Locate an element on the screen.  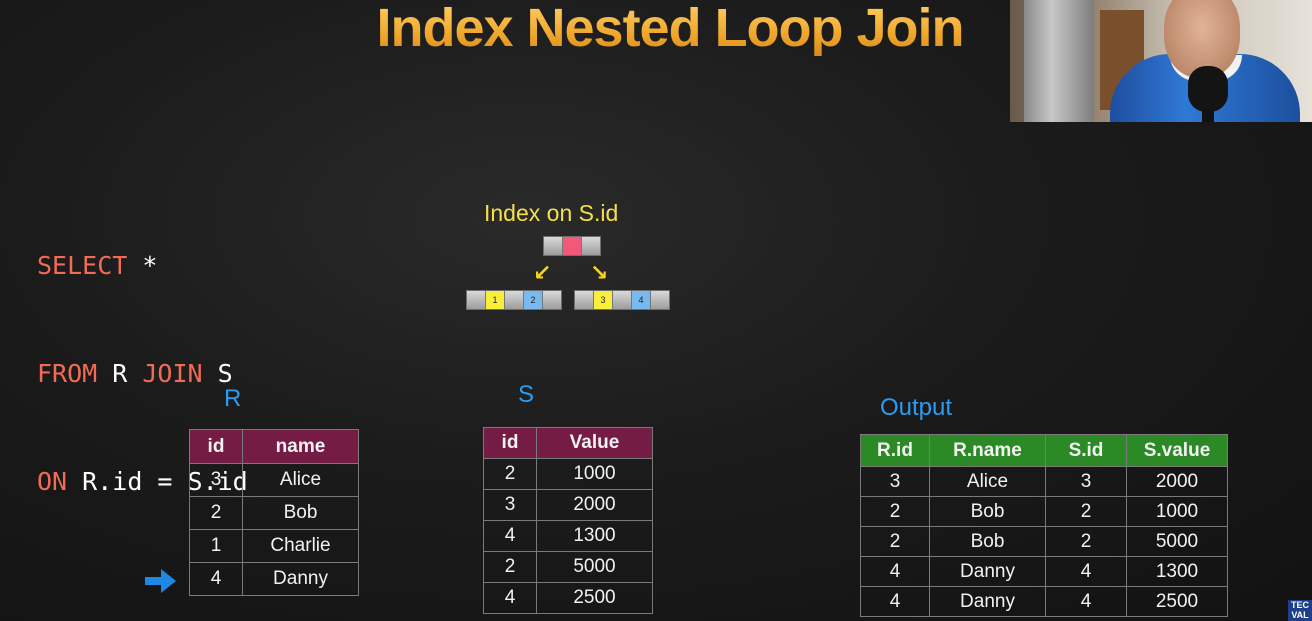
index-leaf-left: 1 2 is located at coordinates (514, 300).